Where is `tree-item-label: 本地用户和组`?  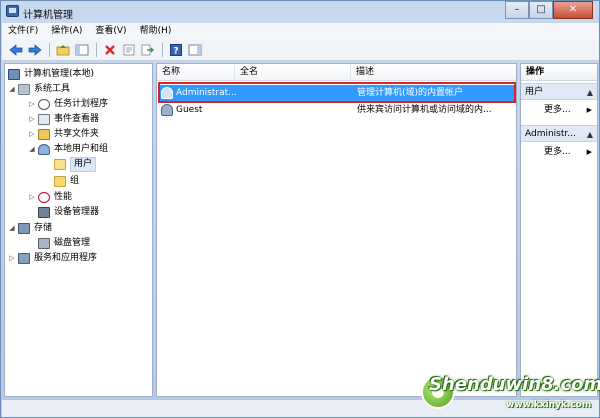 tree-item-label: 本地用户和组 is located at coordinates (81, 149).